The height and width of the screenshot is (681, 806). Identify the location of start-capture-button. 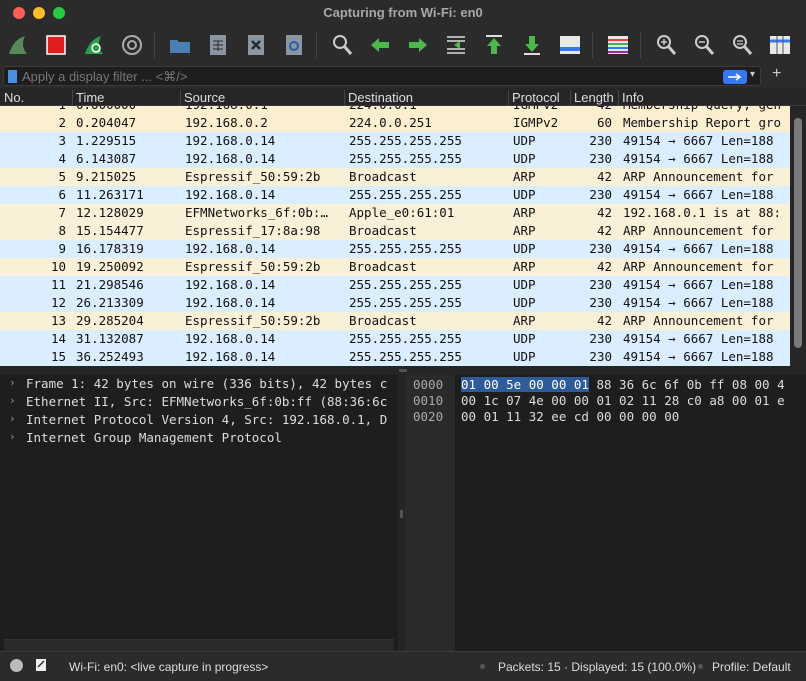
(18, 45).